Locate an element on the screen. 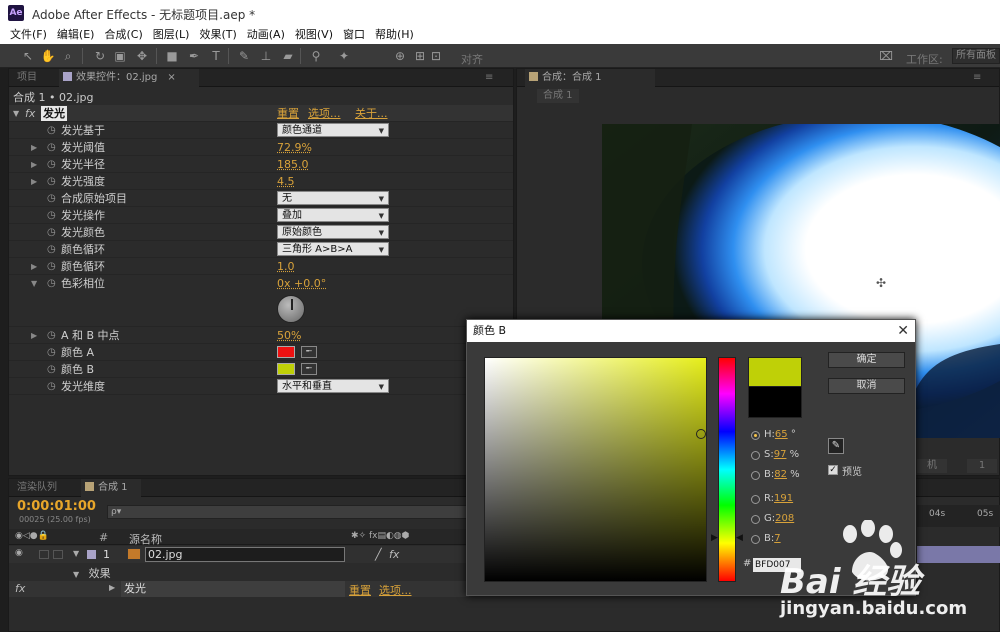 This screenshot has height=632, width=1000. view-axis-icon: ⊡ is located at coordinates (436, 56).